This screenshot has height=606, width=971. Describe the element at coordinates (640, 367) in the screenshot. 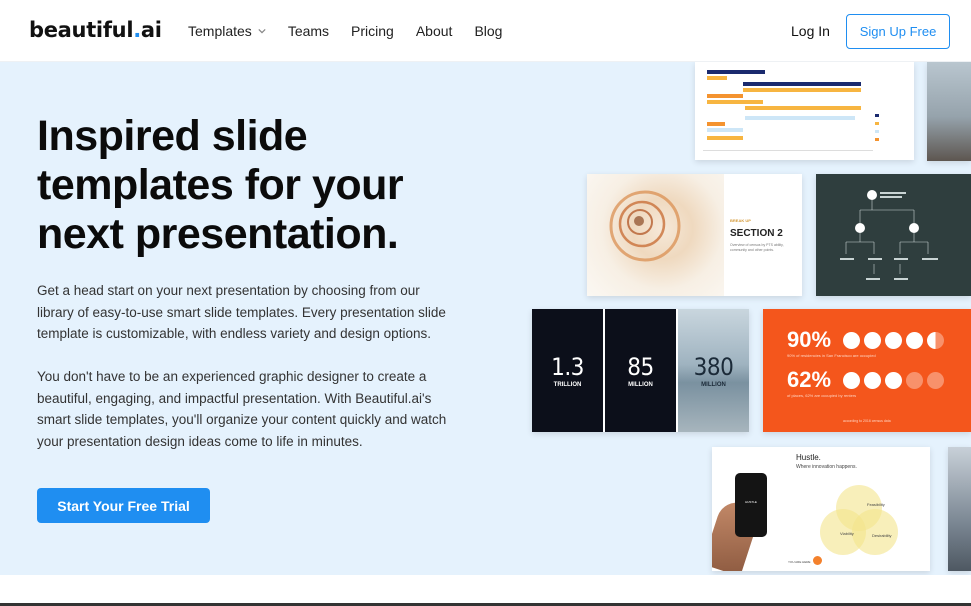

I see `number-value: 85` at that location.